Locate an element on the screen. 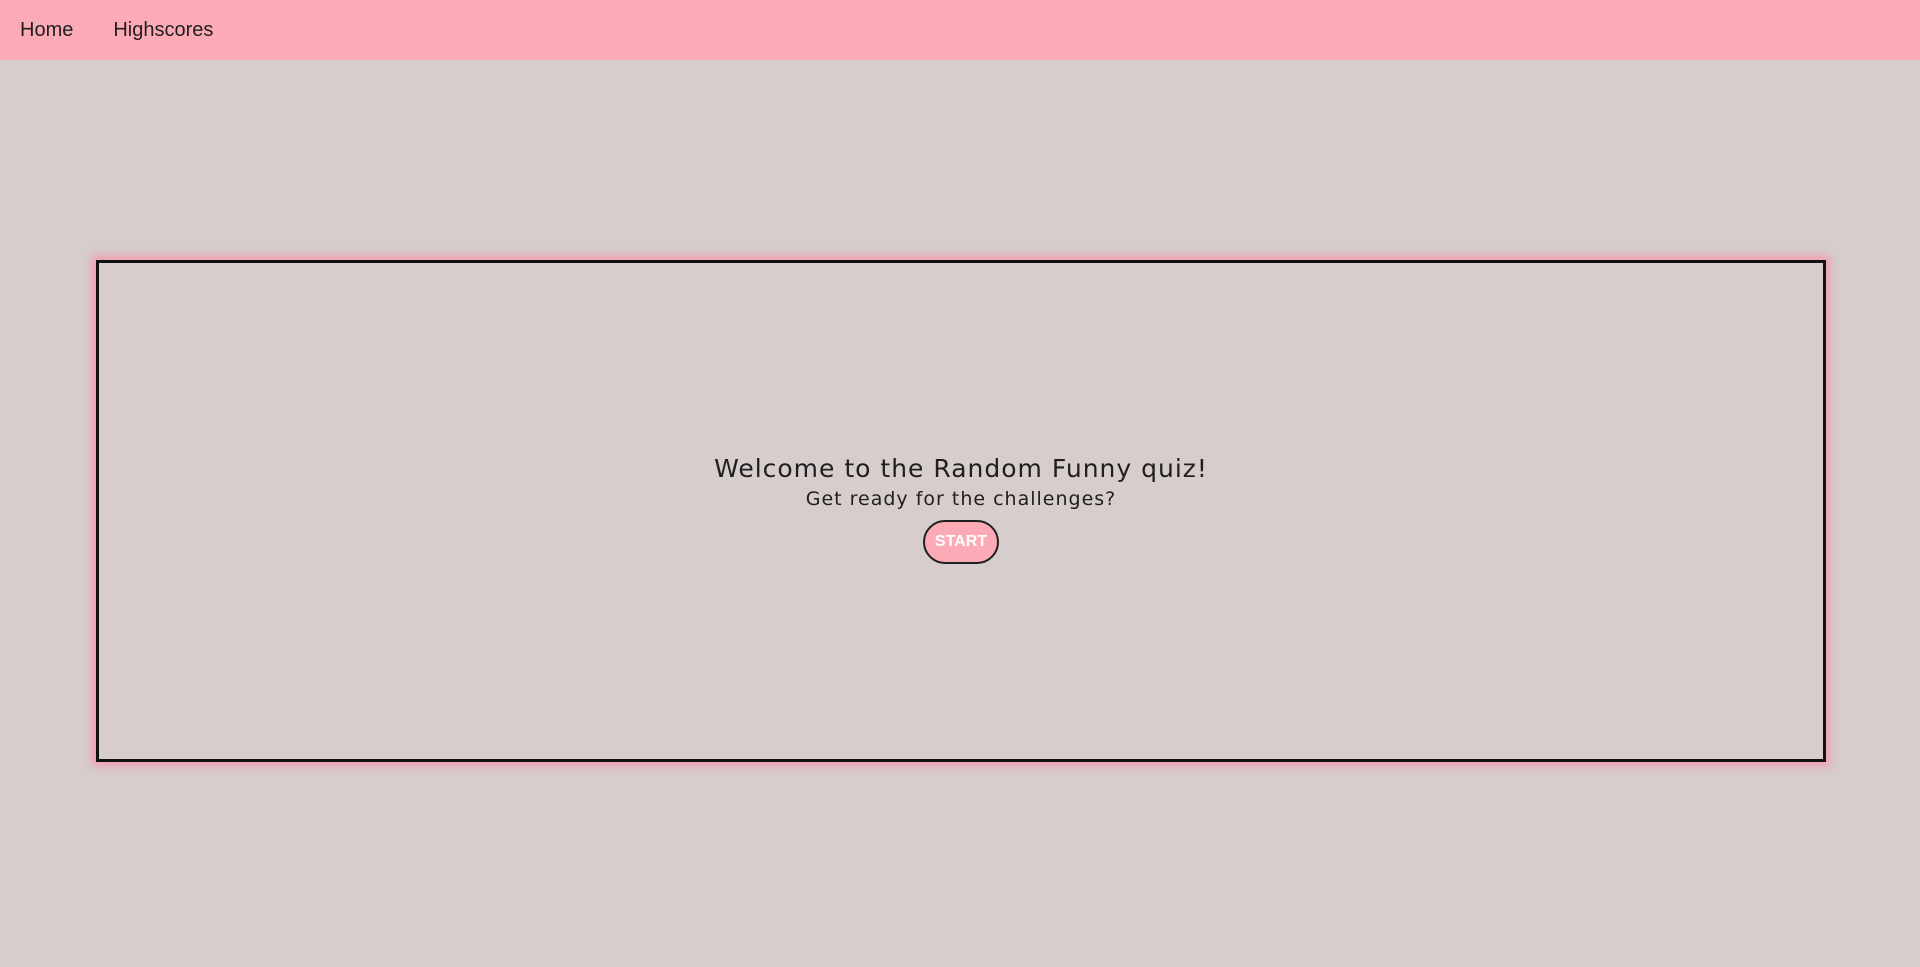 The image size is (1920, 967). top-navbar: Home Highscores is located at coordinates (960, 30).